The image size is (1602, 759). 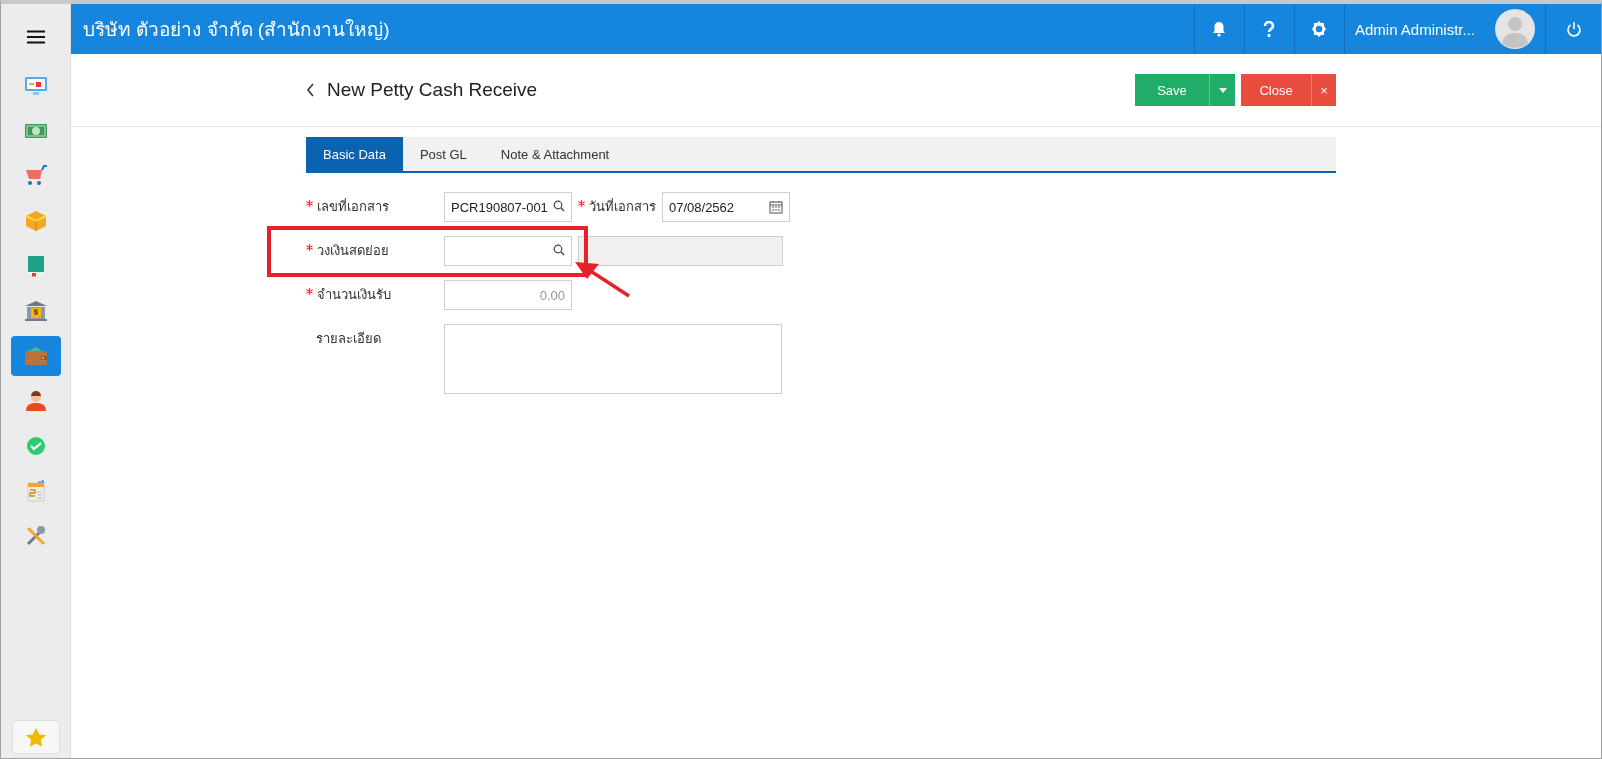 I want to click on field-label: จำนวนเงินรับ, so click(x=372, y=295).